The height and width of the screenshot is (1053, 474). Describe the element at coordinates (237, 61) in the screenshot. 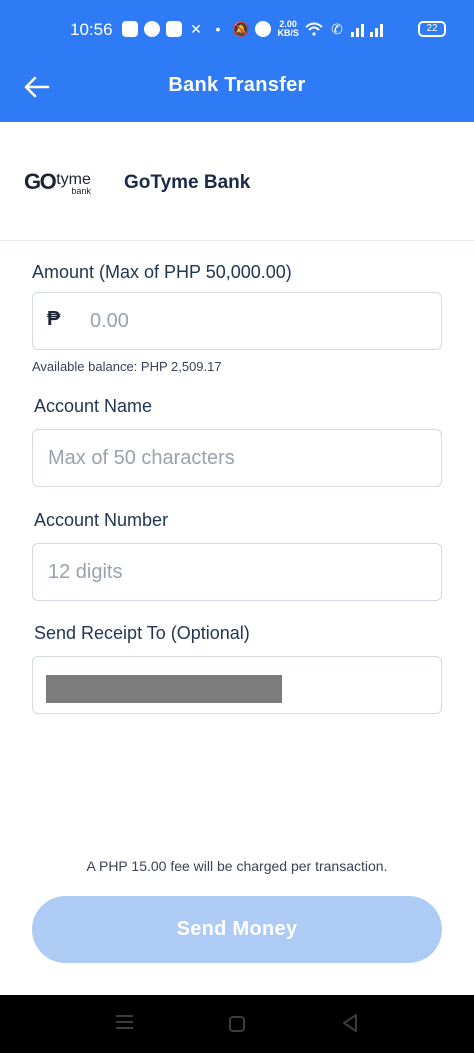

I see `app-header: 10:56 ✕ • 🔕 2.00 KB/S ✆ 22 Bank Transfer` at that location.